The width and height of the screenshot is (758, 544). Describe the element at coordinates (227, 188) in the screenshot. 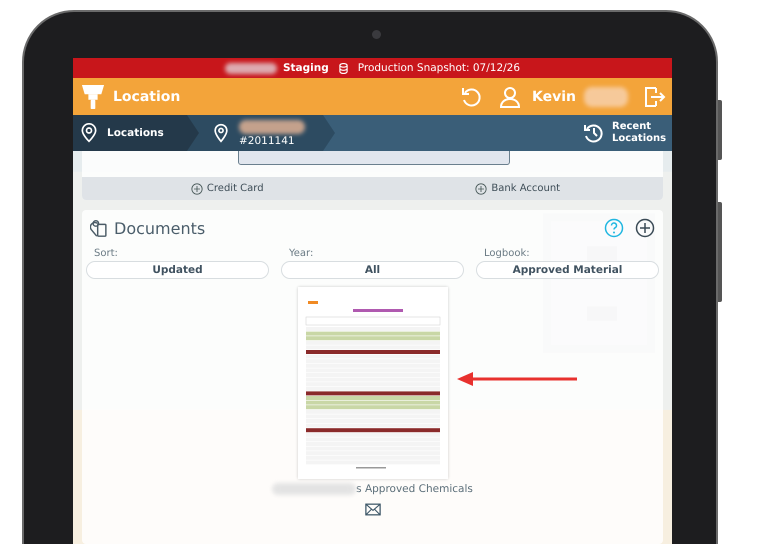

I see `add-payment-button: Credit Card` at that location.